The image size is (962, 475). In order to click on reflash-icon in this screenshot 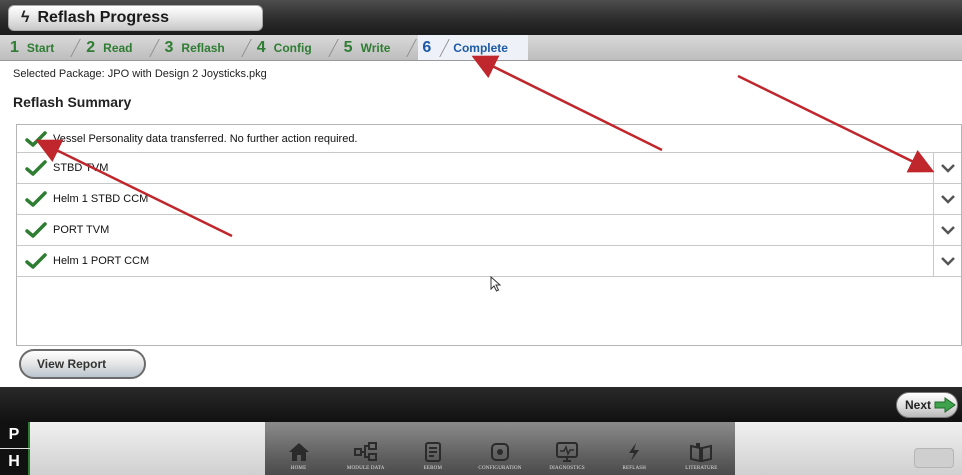, I will do `click(634, 452)`.